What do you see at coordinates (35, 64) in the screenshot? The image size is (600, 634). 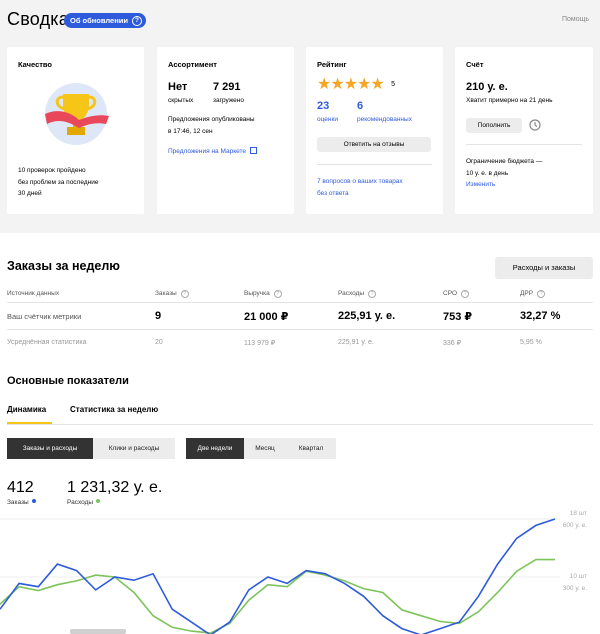 I see `quality-title: Качество` at bounding box center [35, 64].